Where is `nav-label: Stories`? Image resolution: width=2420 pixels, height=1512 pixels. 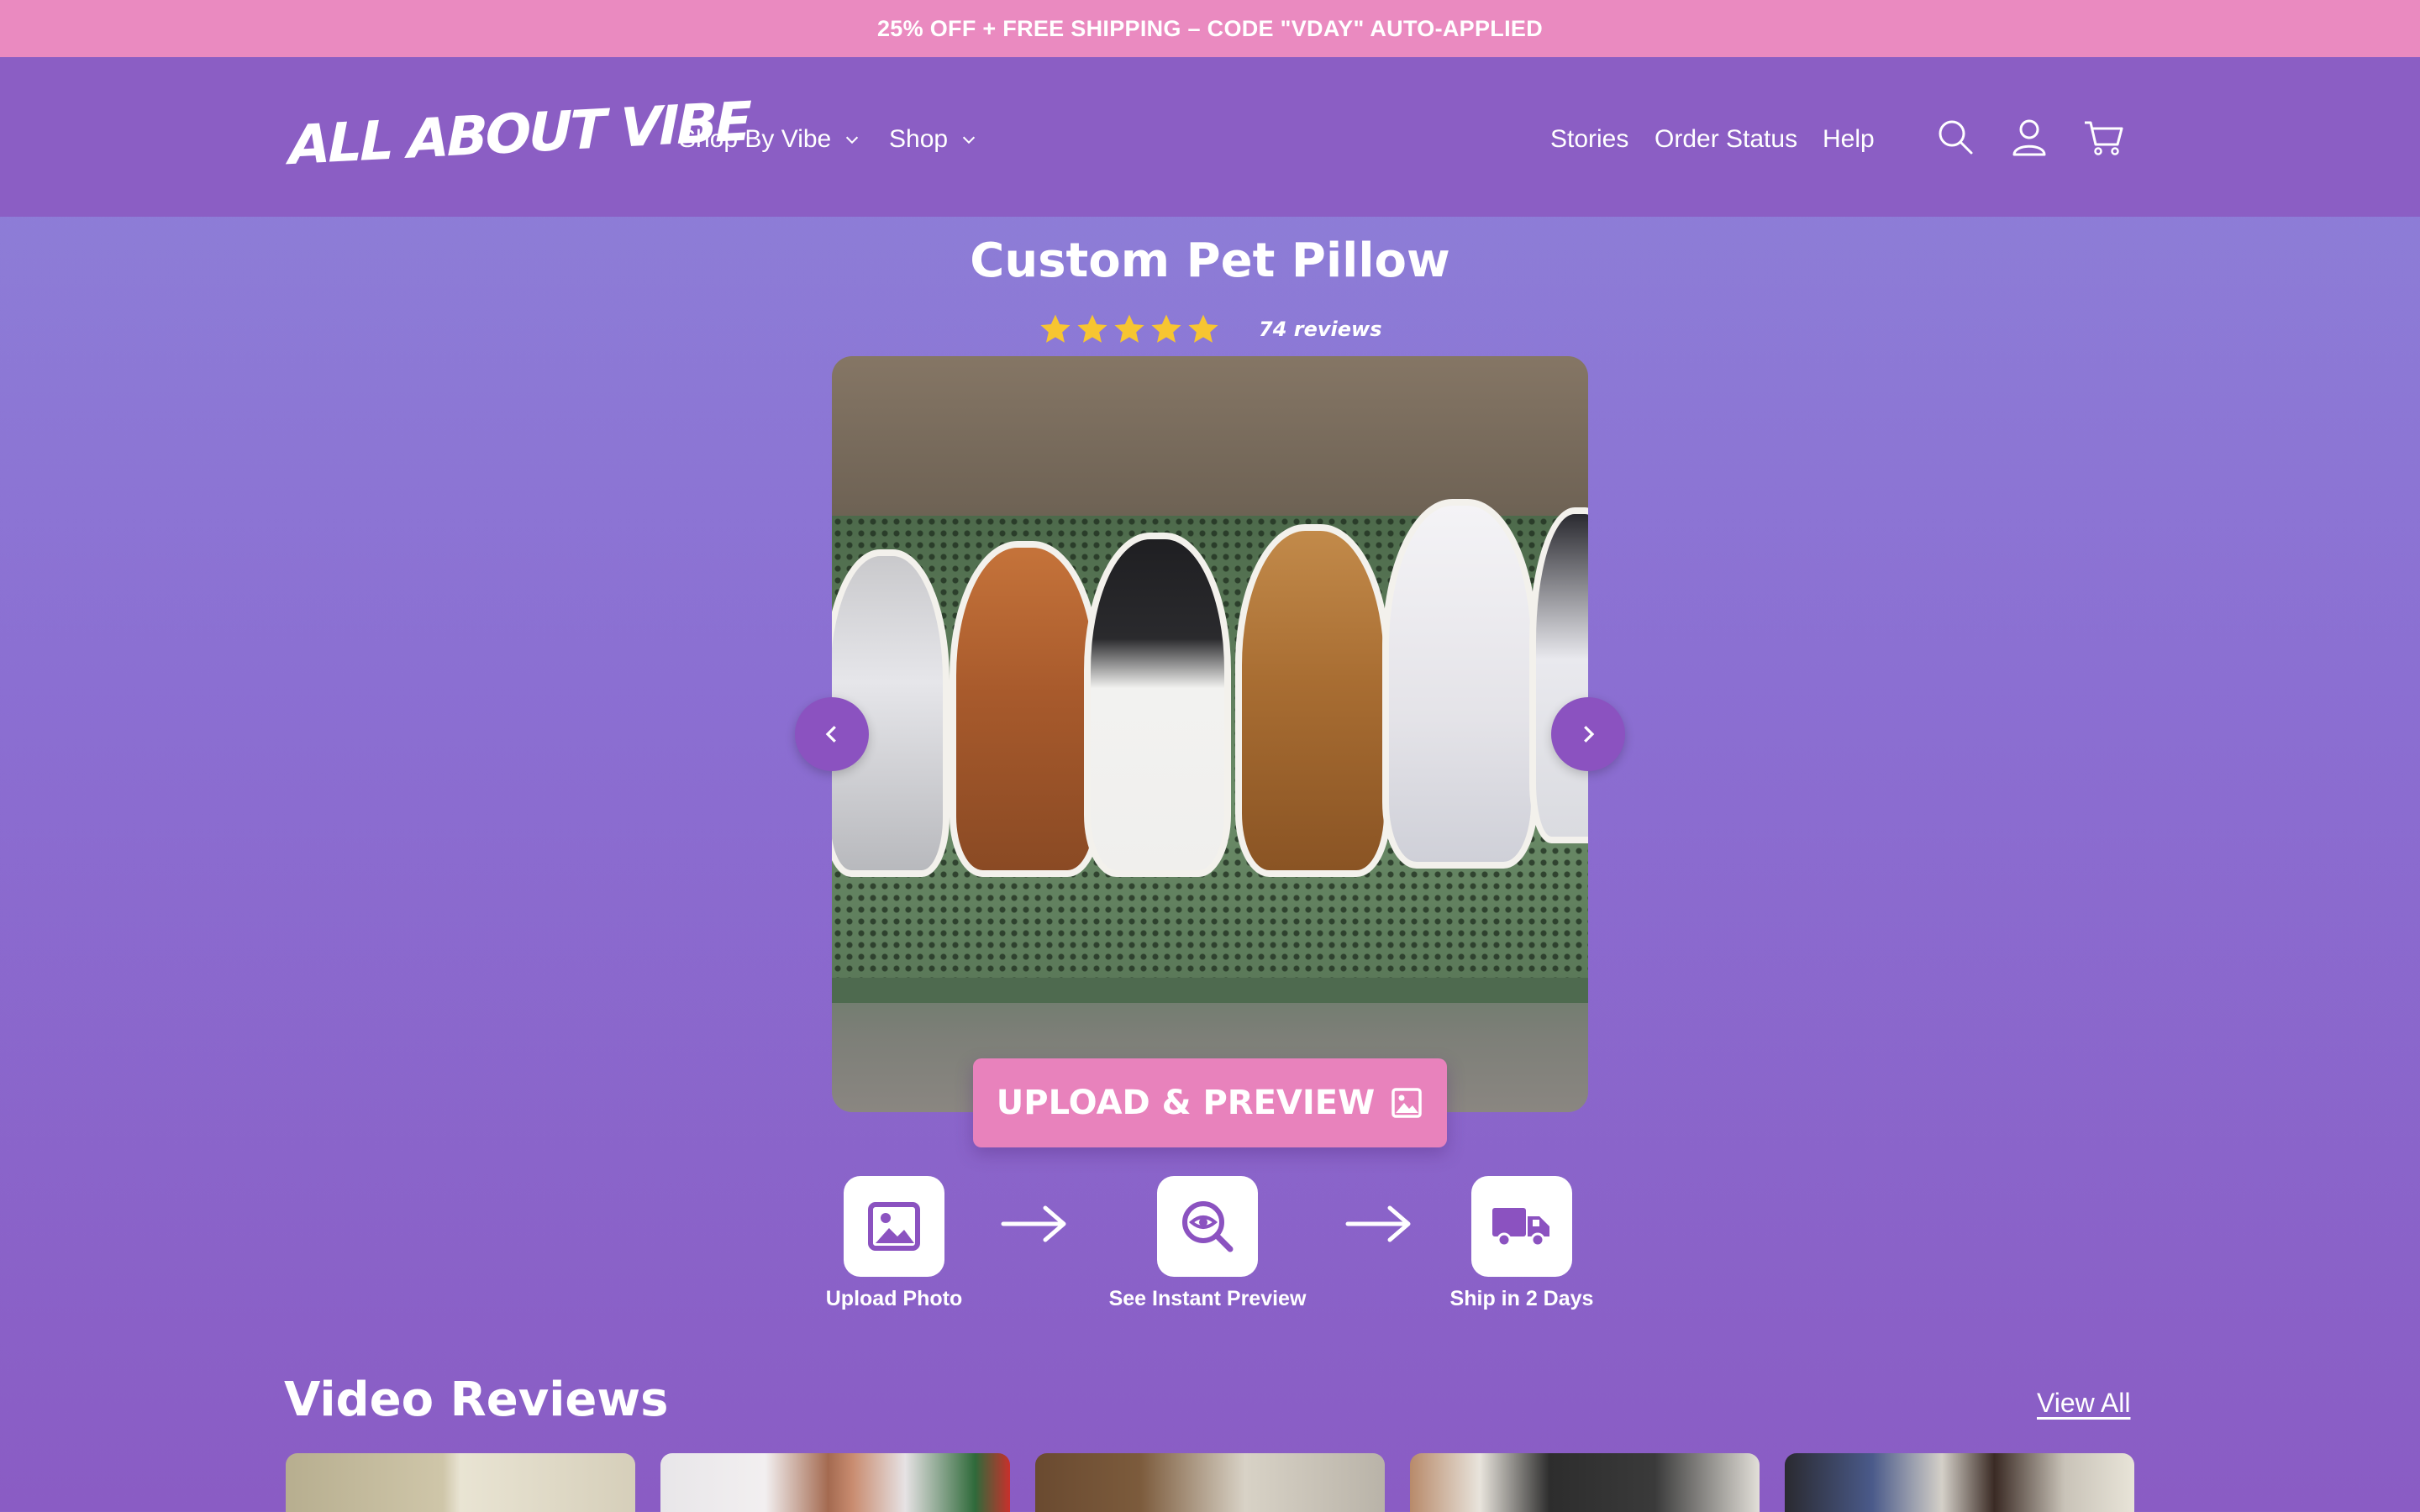 nav-label: Stories is located at coordinates (1589, 139).